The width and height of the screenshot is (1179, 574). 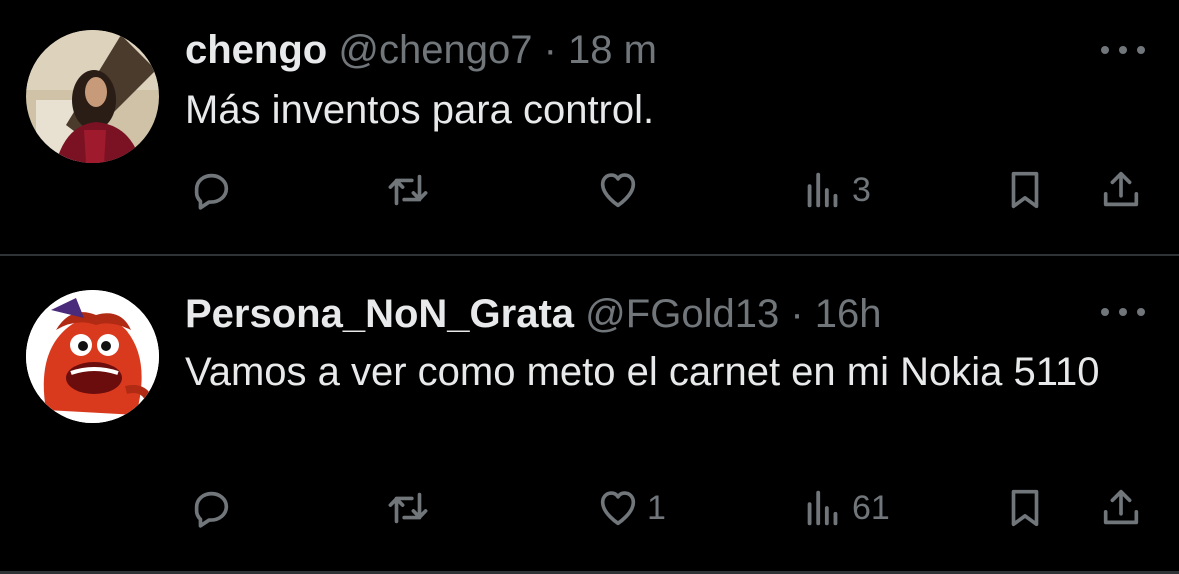 I want to click on tweet-actions: 3, so click(x=670, y=190).